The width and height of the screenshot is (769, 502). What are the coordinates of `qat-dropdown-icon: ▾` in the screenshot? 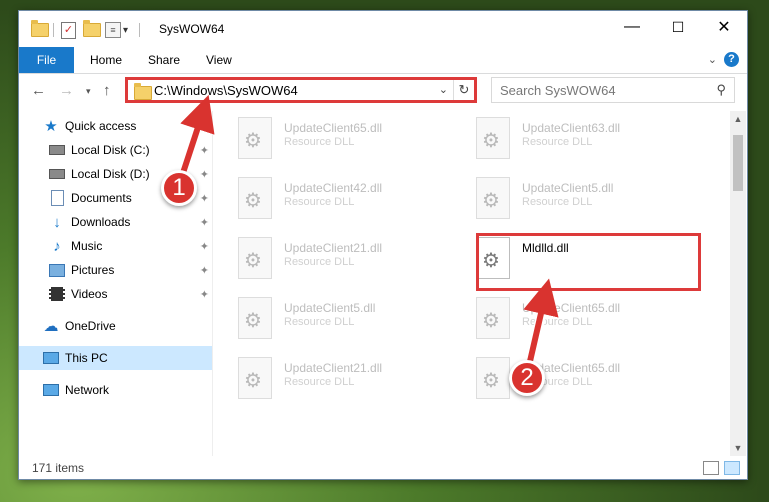 It's located at (125, 30).